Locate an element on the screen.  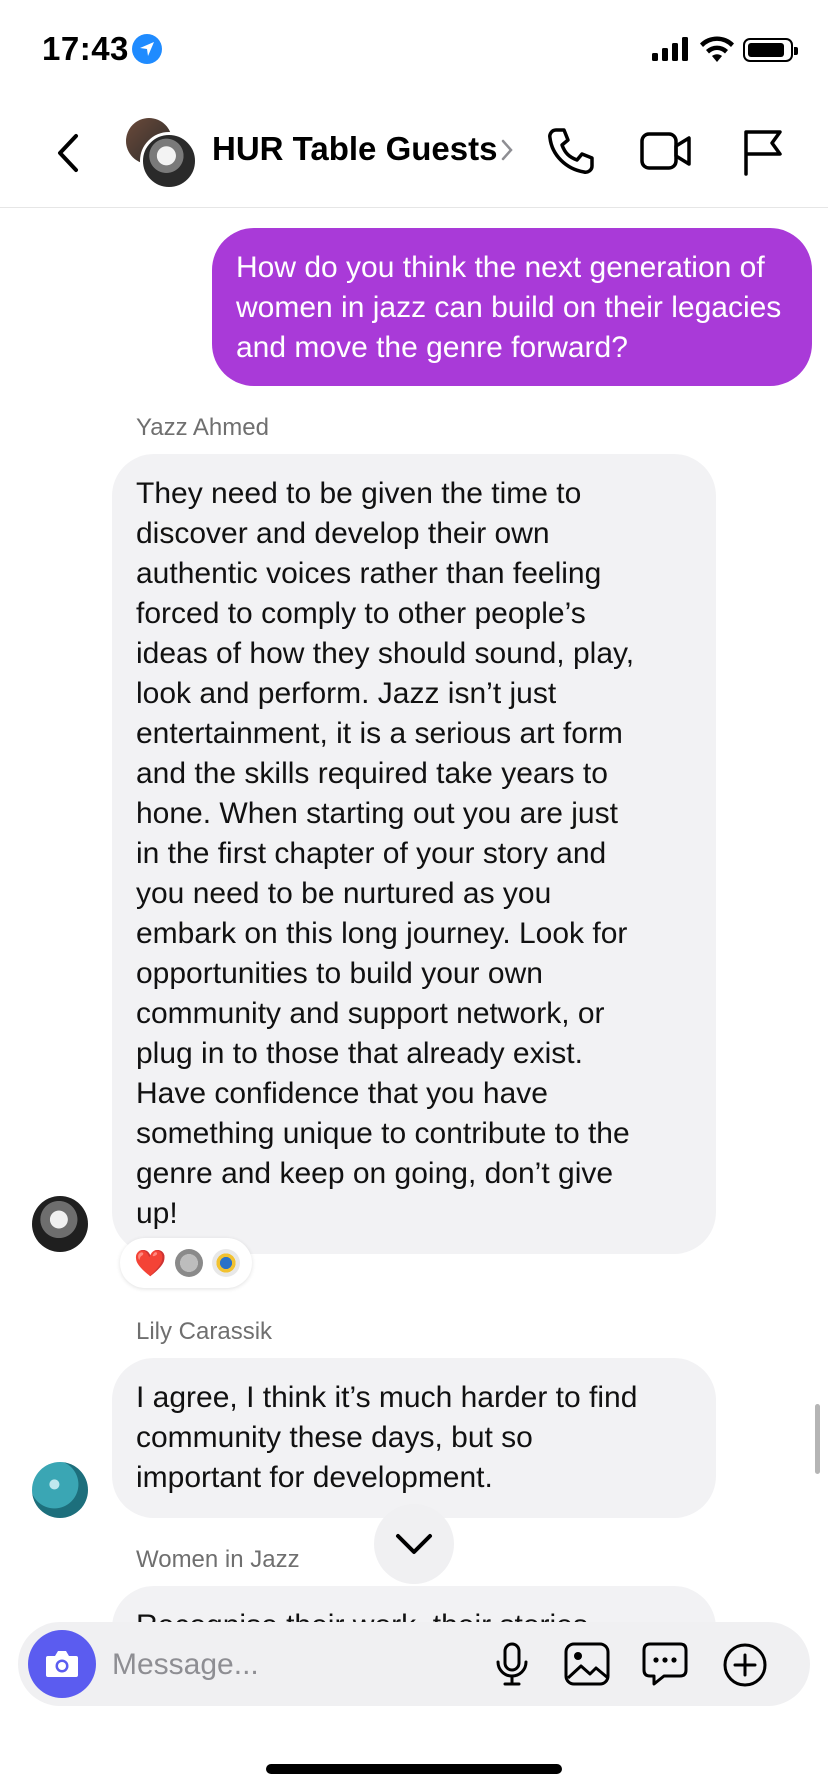
scrollbar is located at coordinates (817, 1439).